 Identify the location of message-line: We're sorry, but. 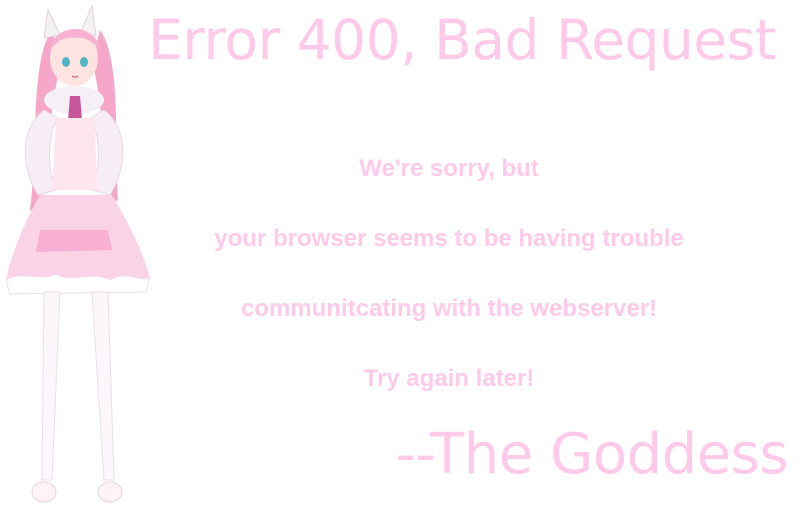
(449, 168).